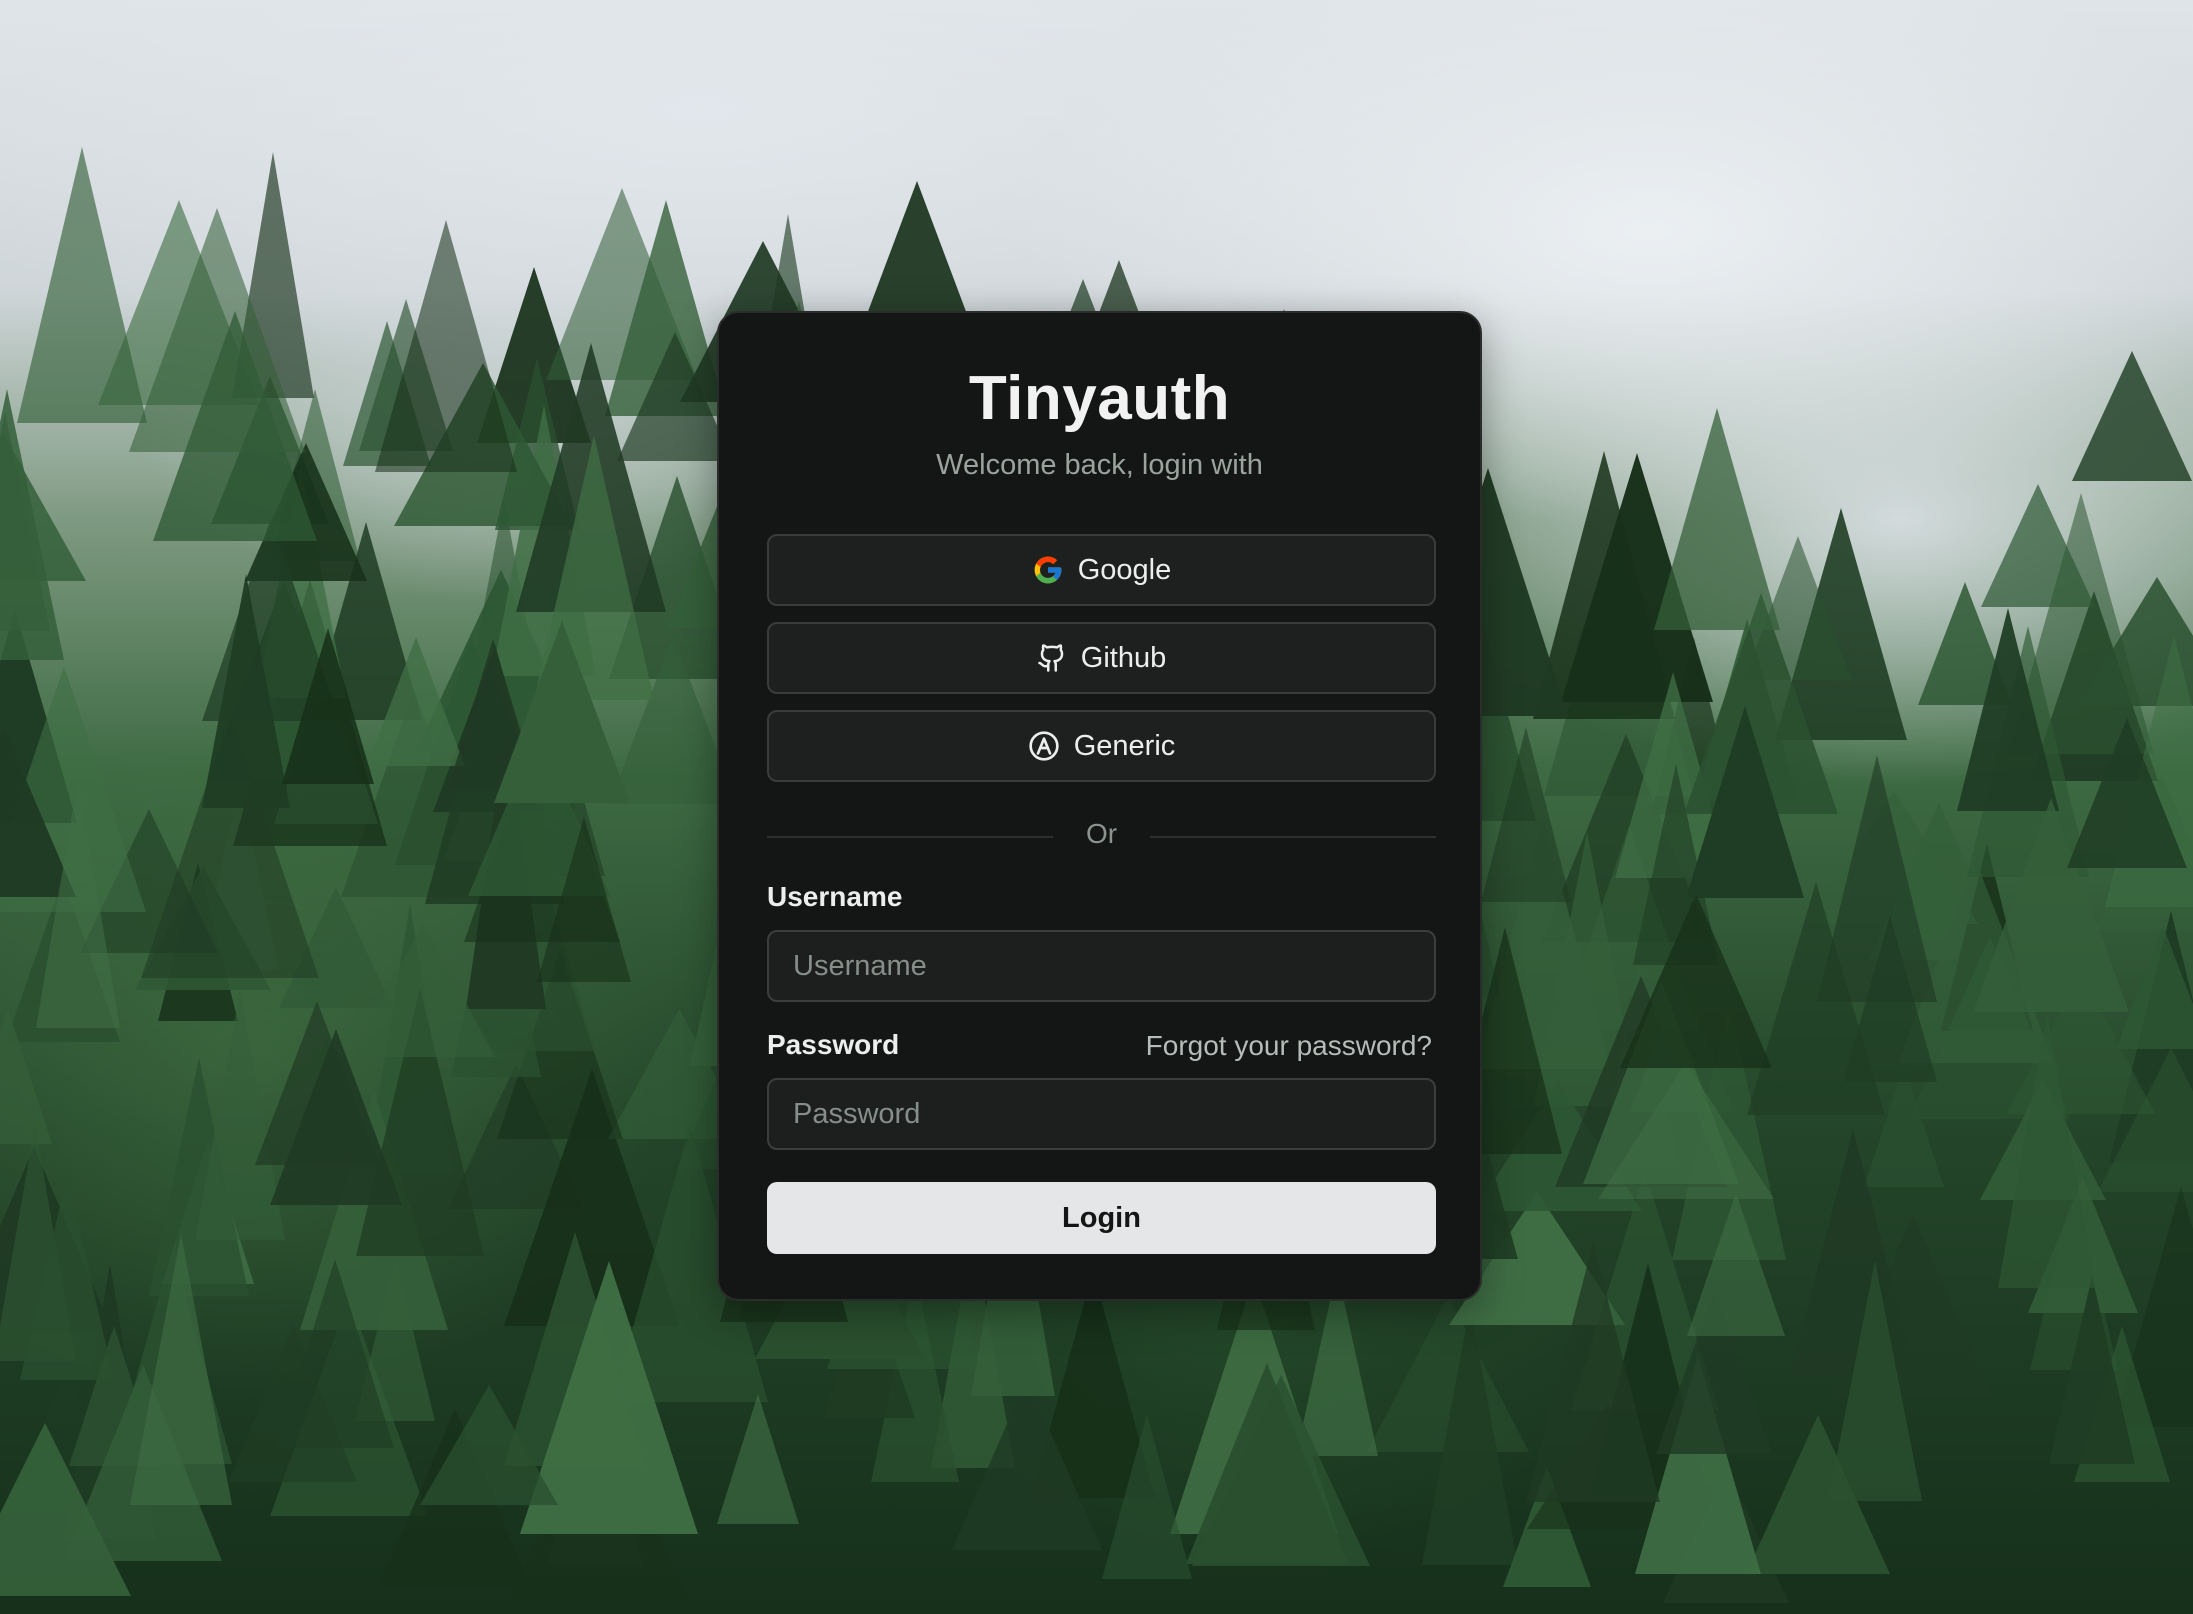 The height and width of the screenshot is (1614, 2193). What do you see at coordinates (1099, 465) in the screenshot?
I see `login-subtitle: Welcome back, login with` at bounding box center [1099, 465].